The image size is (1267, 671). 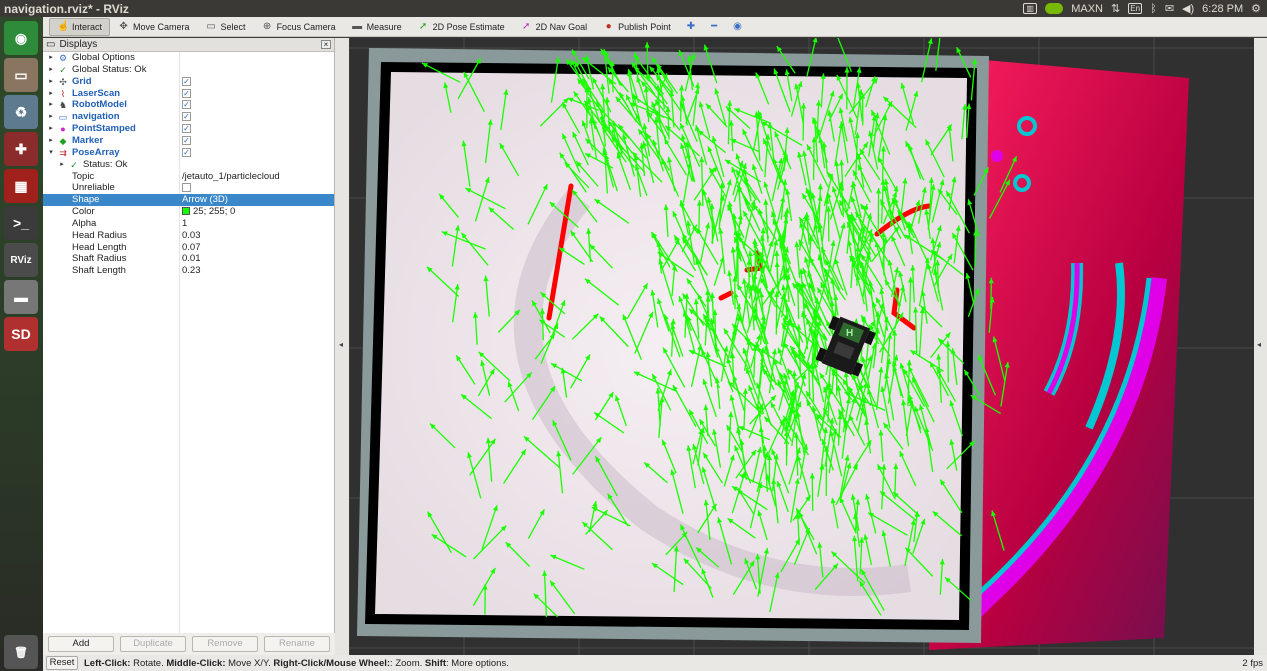 What do you see at coordinates (86, 200) in the screenshot?
I see `display-row-label: Shape` at bounding box center [86, 200].